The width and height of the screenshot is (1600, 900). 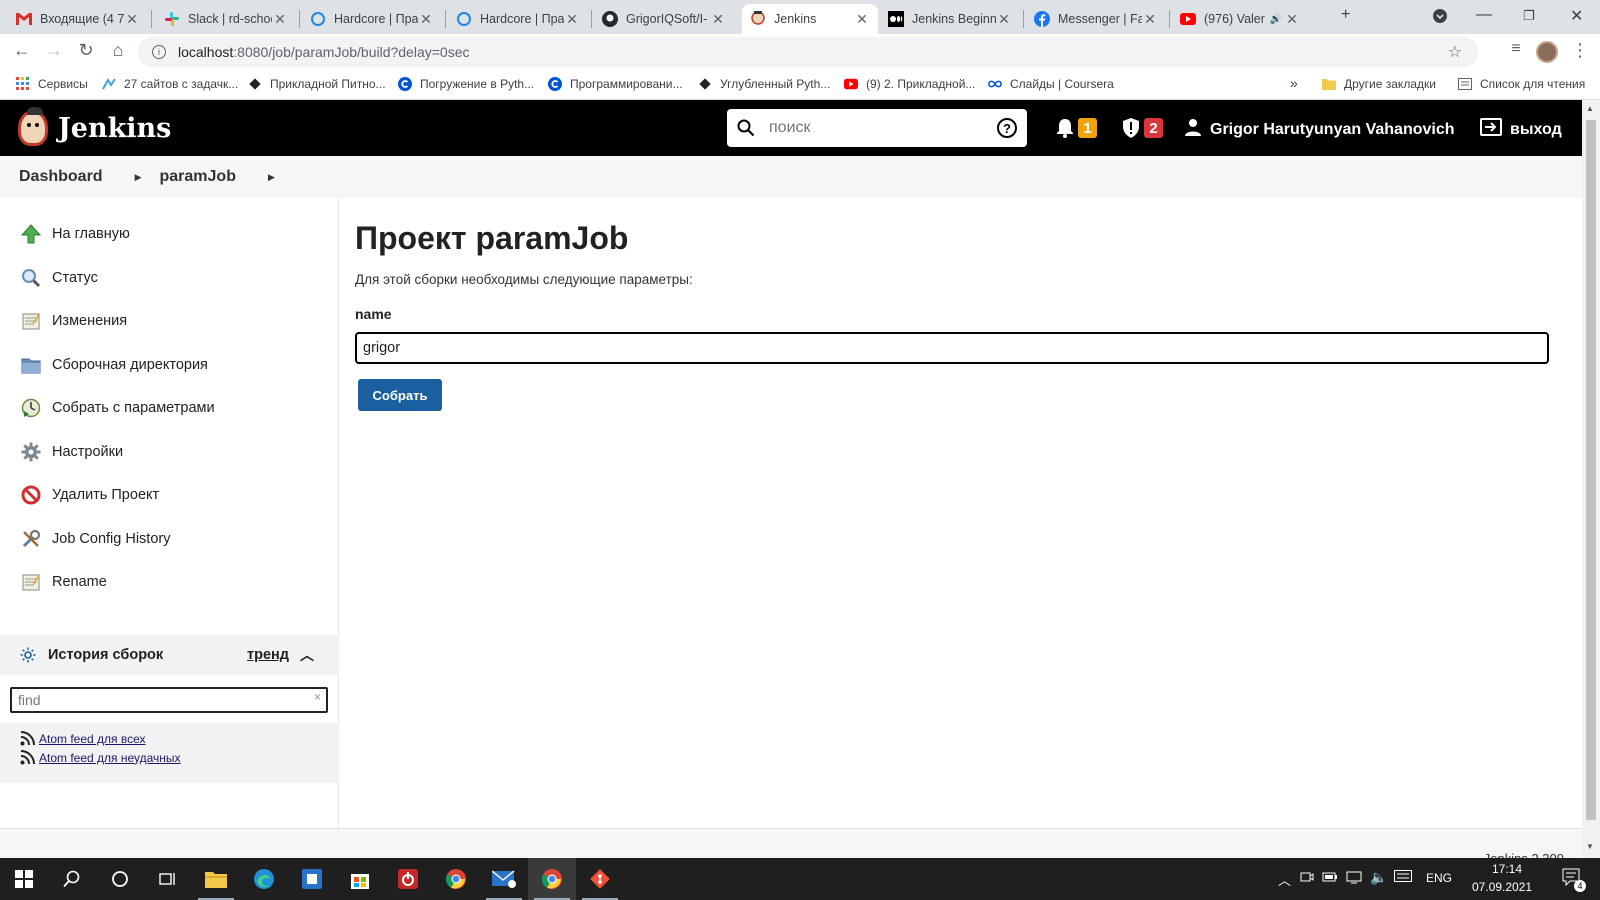 I want to click on browser-tab: Jenkins ✕, so click(x=810, y=19).